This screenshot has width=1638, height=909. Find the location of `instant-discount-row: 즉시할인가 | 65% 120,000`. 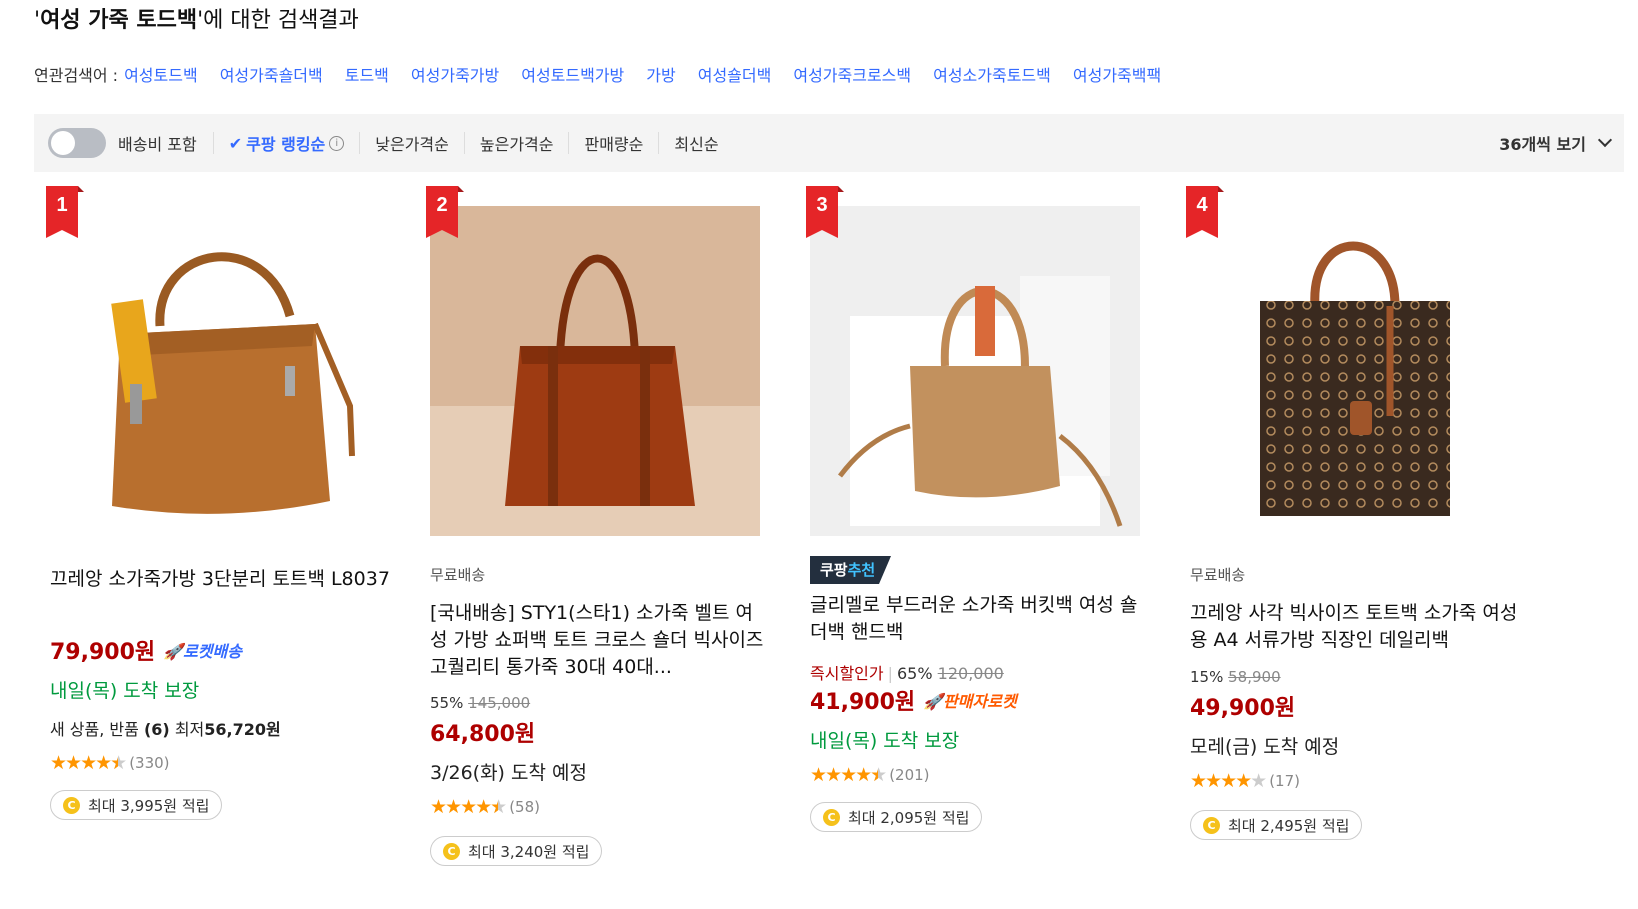

instant-discount-row: 즉시할인가 | 65% 120,000 is located at coordinates (907, 673).